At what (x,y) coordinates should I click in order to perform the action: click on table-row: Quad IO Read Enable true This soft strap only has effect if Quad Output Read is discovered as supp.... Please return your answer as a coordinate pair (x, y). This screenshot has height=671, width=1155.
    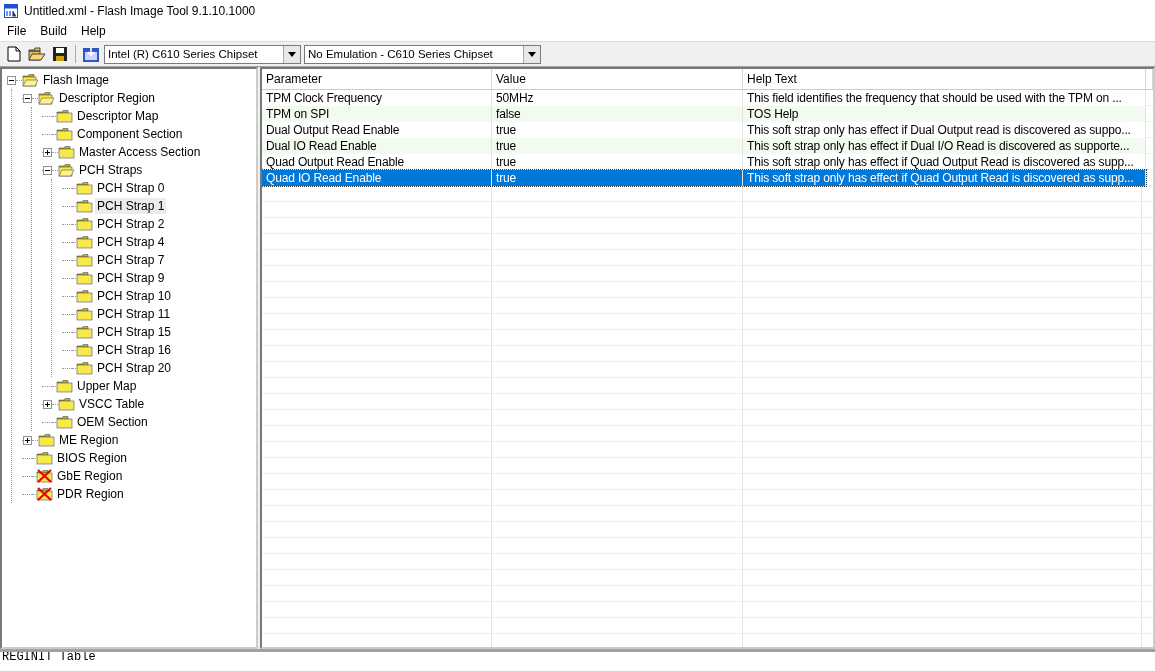
    Looking at the image, I should click on (704, 178).